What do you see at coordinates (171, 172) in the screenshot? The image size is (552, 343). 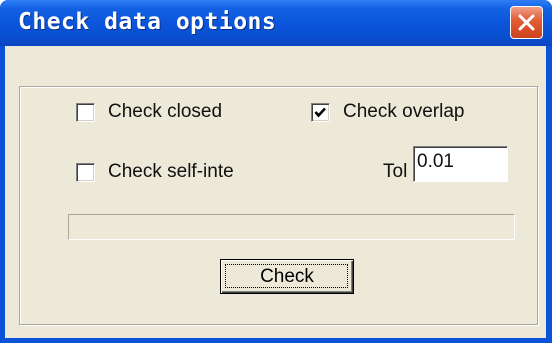 I see `check-self-intersect-label: Check self-inte` at bounding box center [171, 172].